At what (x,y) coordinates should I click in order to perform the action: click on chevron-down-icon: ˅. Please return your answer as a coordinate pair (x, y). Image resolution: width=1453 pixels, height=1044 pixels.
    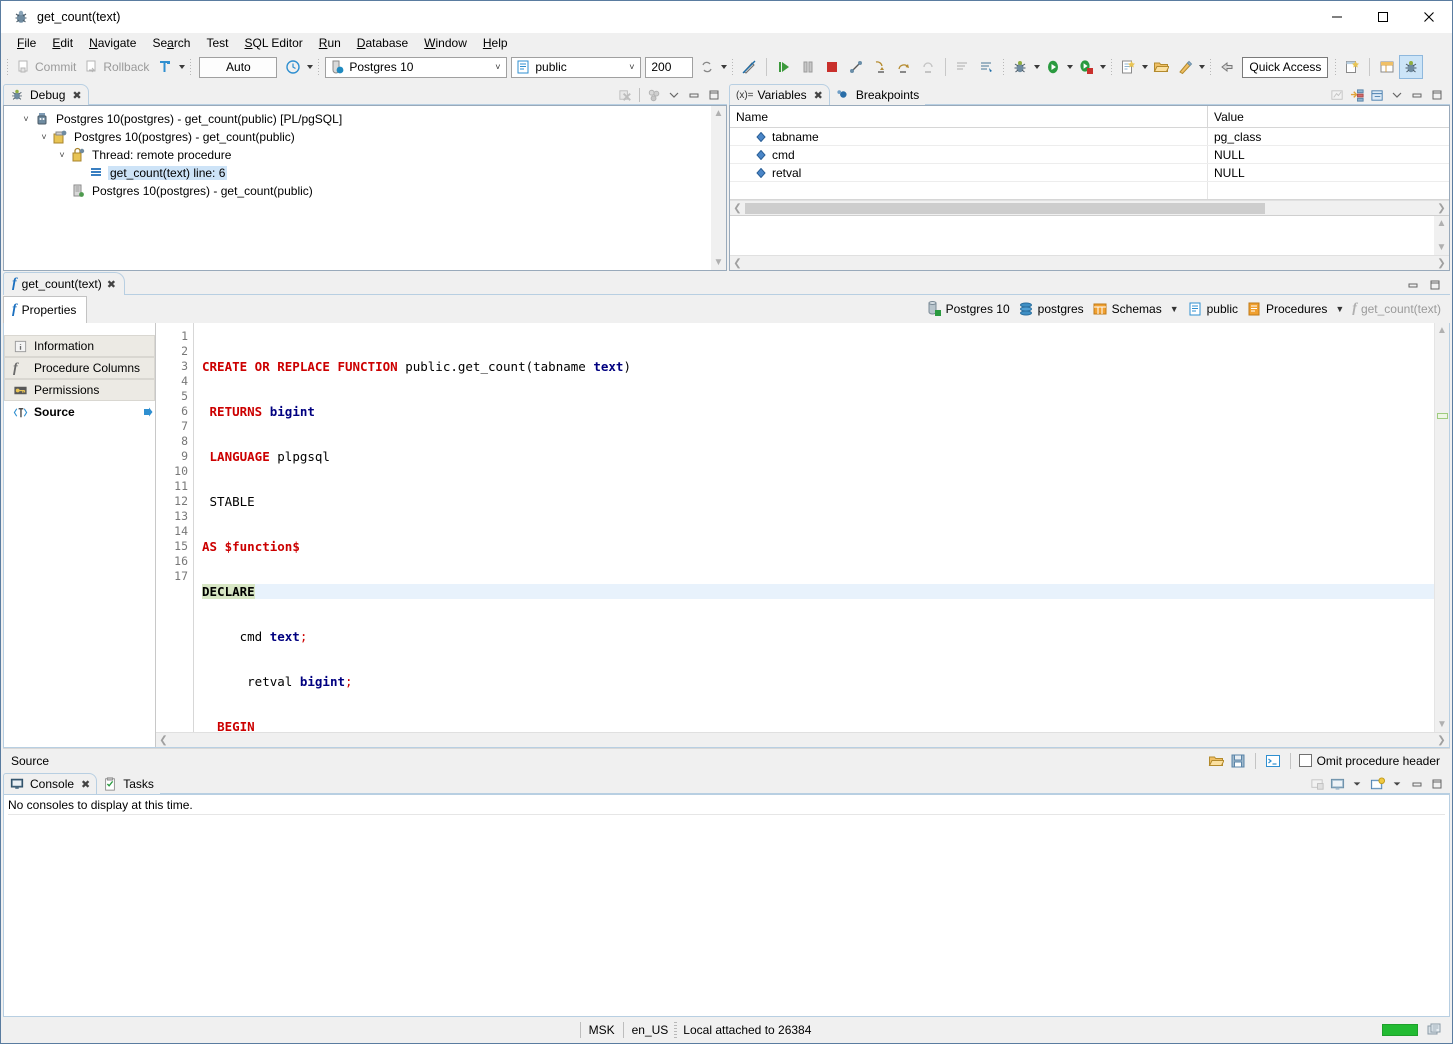
    Looking at the image, I should click on (44, 137).